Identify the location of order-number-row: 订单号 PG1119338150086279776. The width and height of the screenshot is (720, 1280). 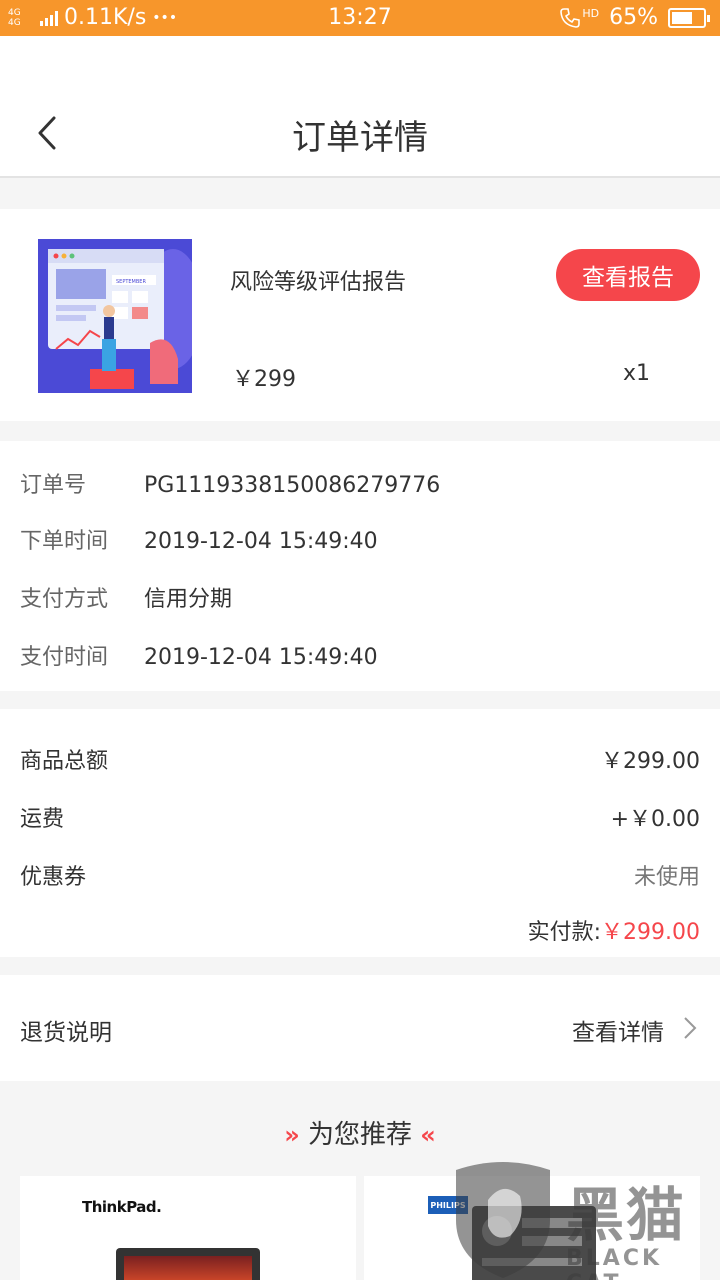
(230, 483).